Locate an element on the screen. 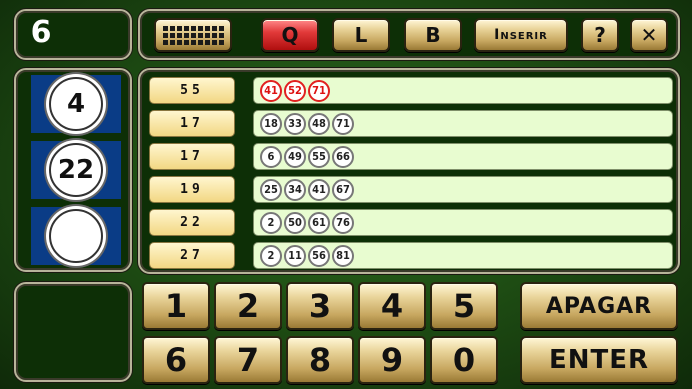 This screenshot has width=692, height=389. drawn-slot: 4 is located at coordinates (76, 104).